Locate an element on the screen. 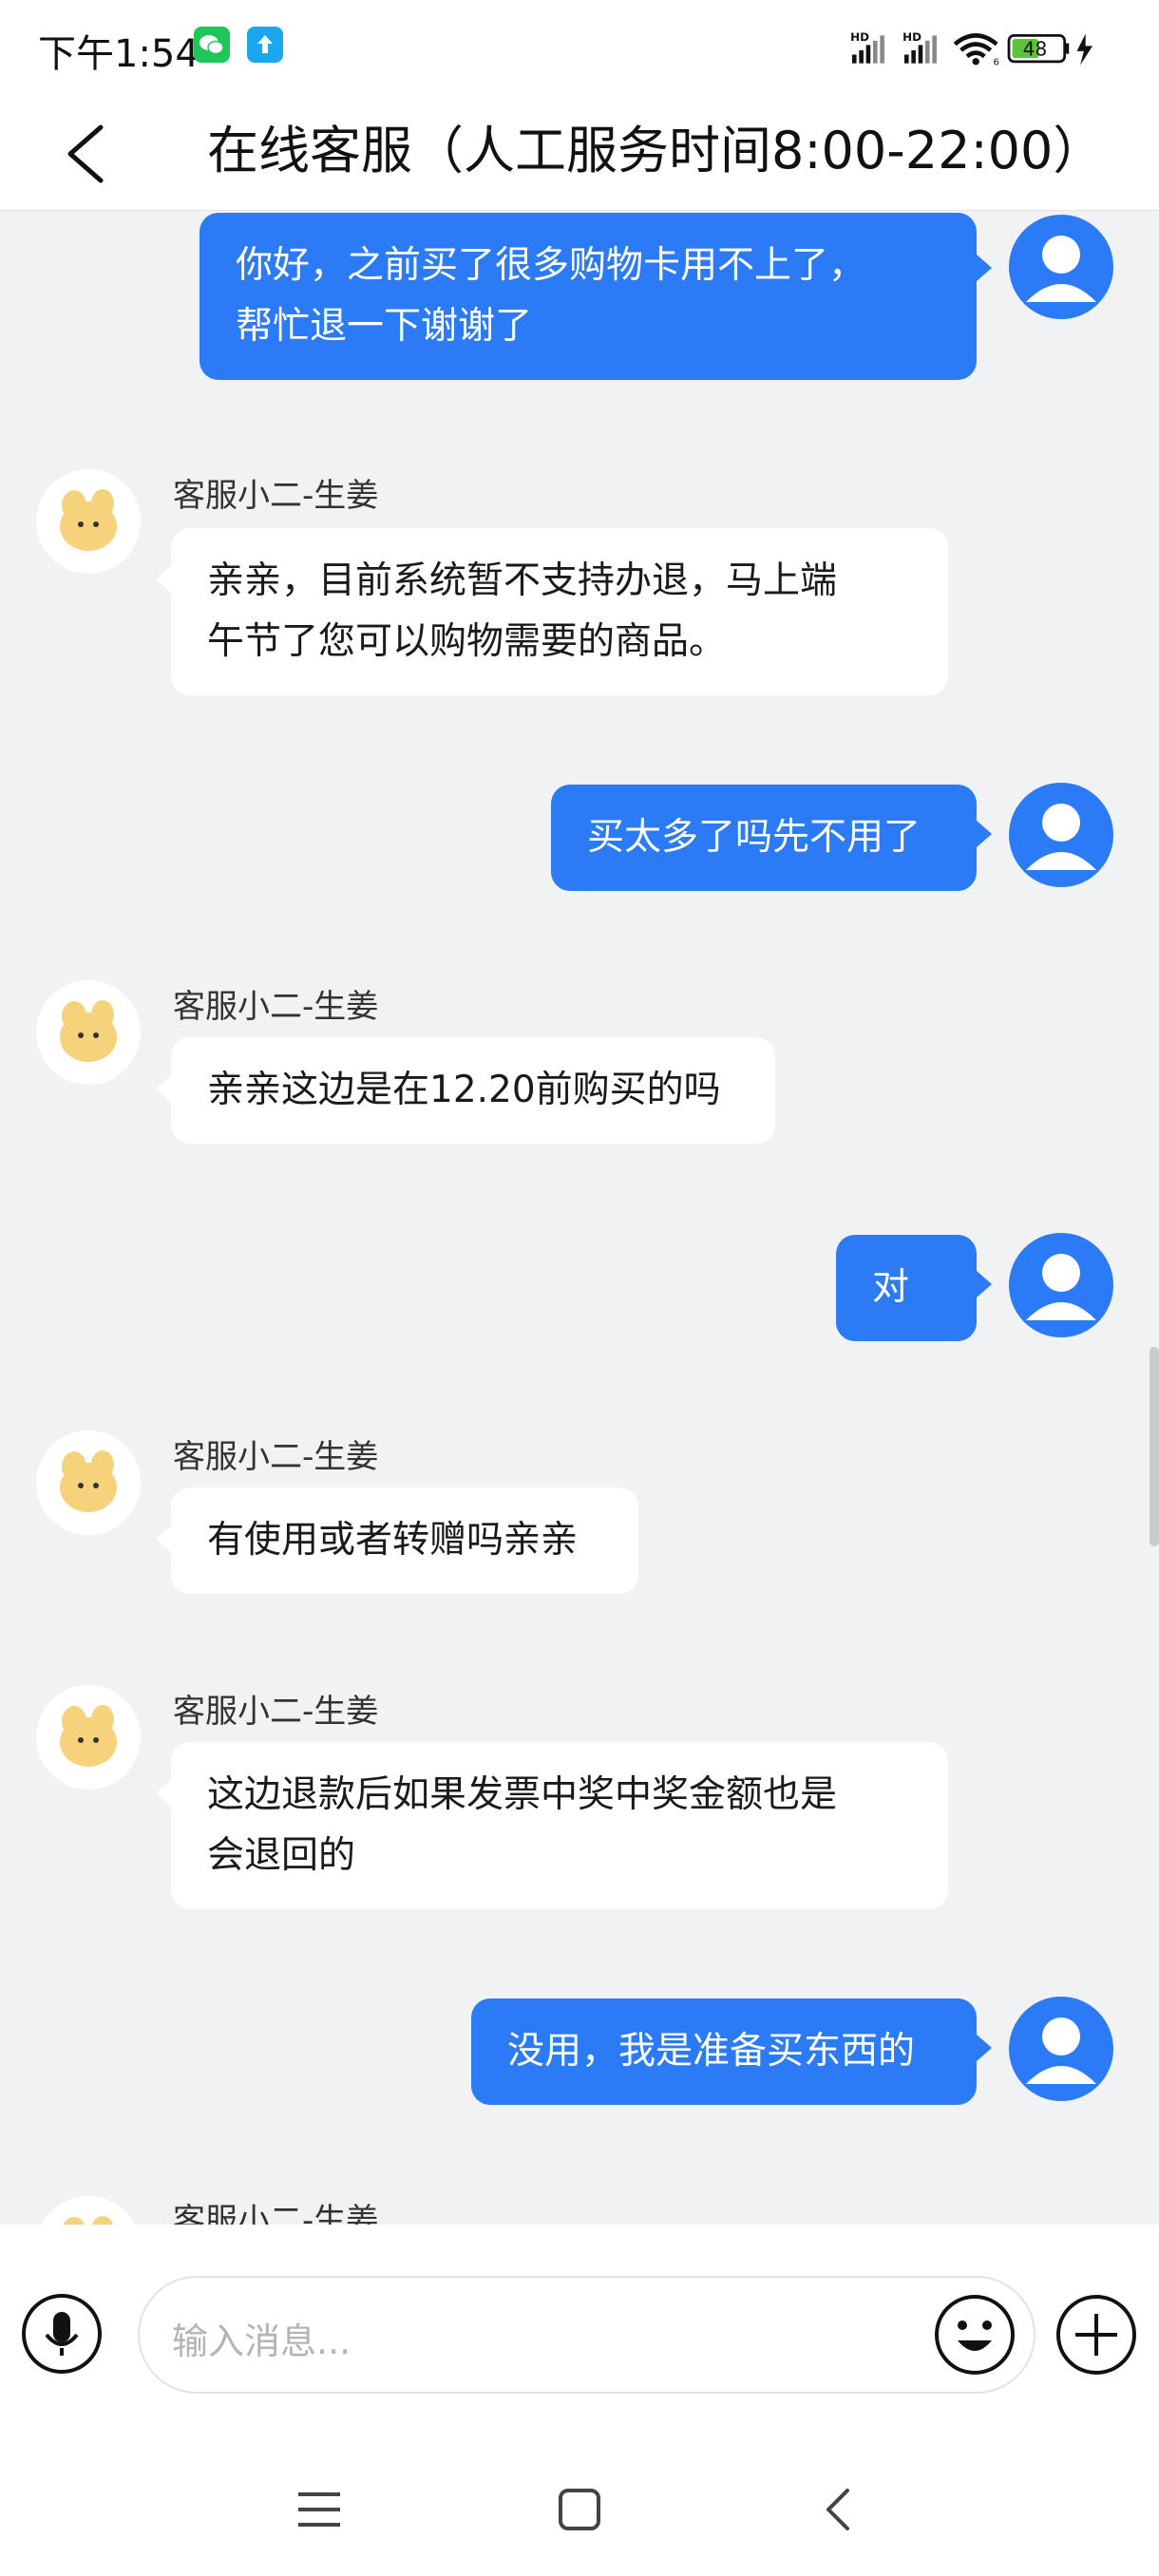 The height and width of the screenshot is (2576, 1159). signal-tag-1: HD is located at coordinates (859, 37).